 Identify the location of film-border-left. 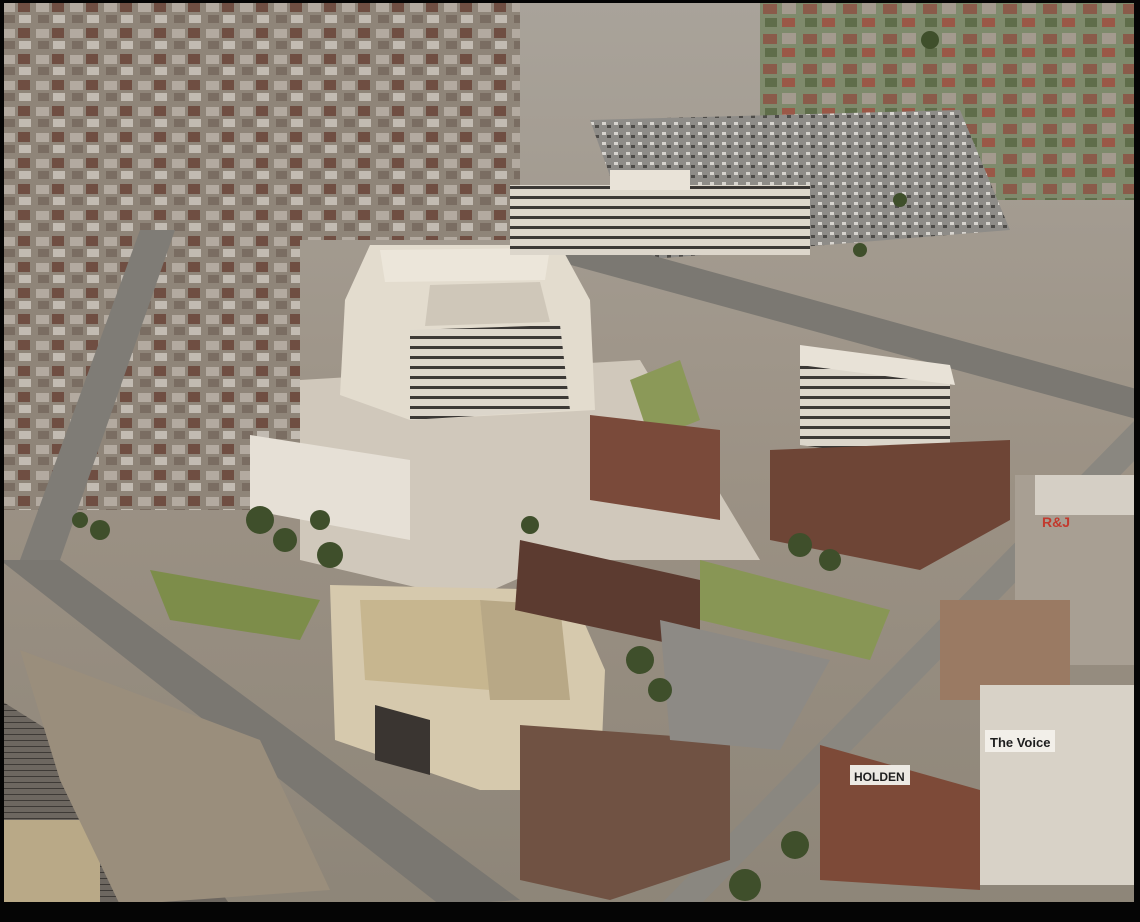
(2, 461).